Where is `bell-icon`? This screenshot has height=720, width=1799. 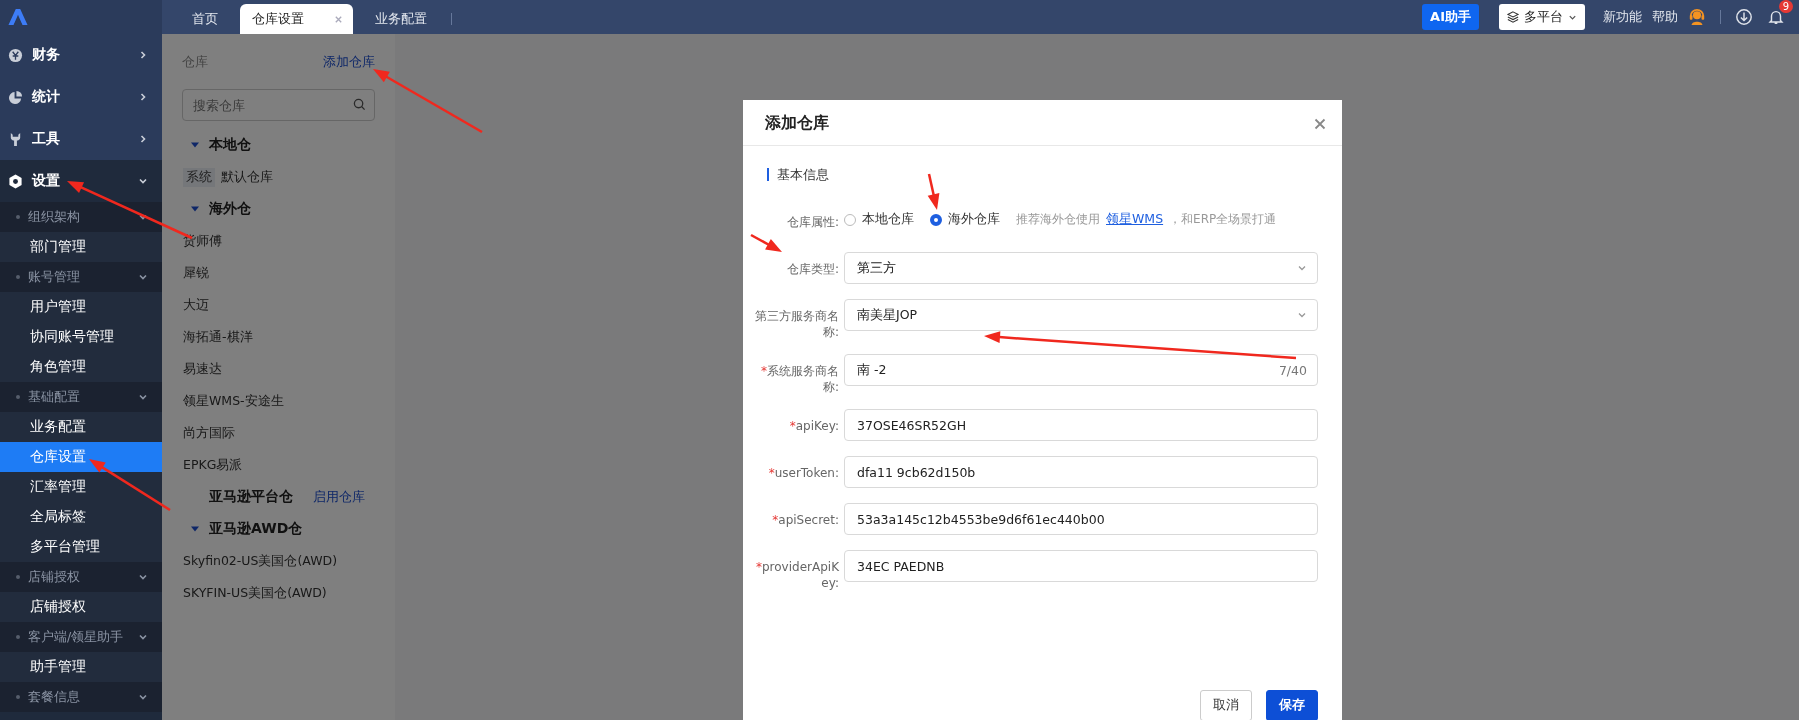
bell-icon is located at coordinates (1776, 17).